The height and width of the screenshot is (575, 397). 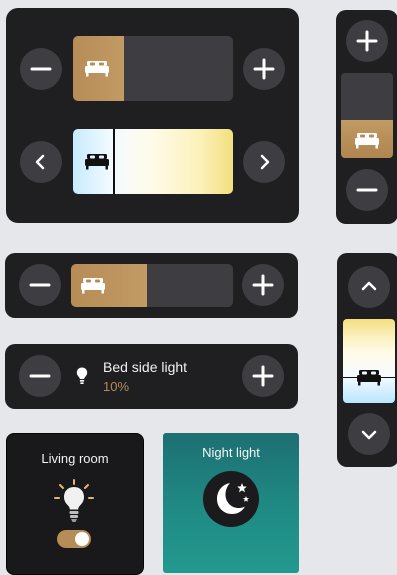 I want to click on vertical-temperature-card, so click(x=367, y=360).